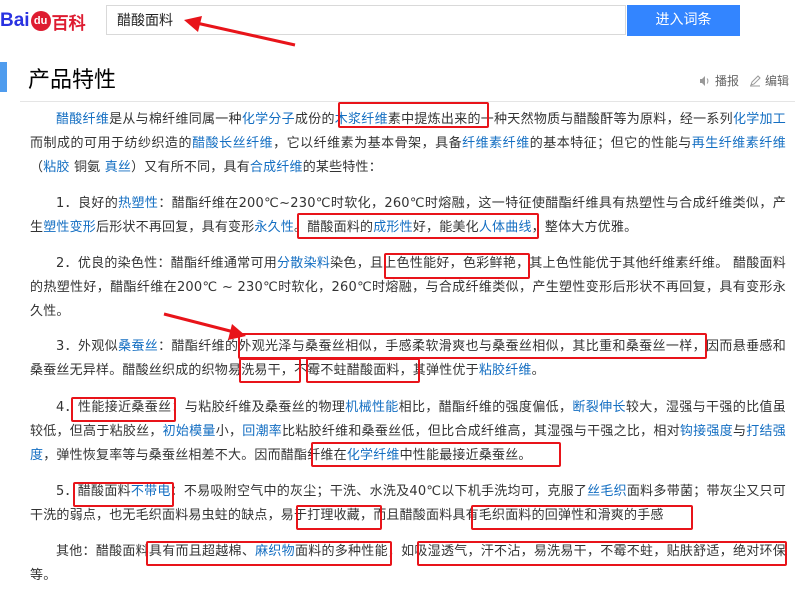  I want to click on logo-baike-text: 百科, so click(68, 23).